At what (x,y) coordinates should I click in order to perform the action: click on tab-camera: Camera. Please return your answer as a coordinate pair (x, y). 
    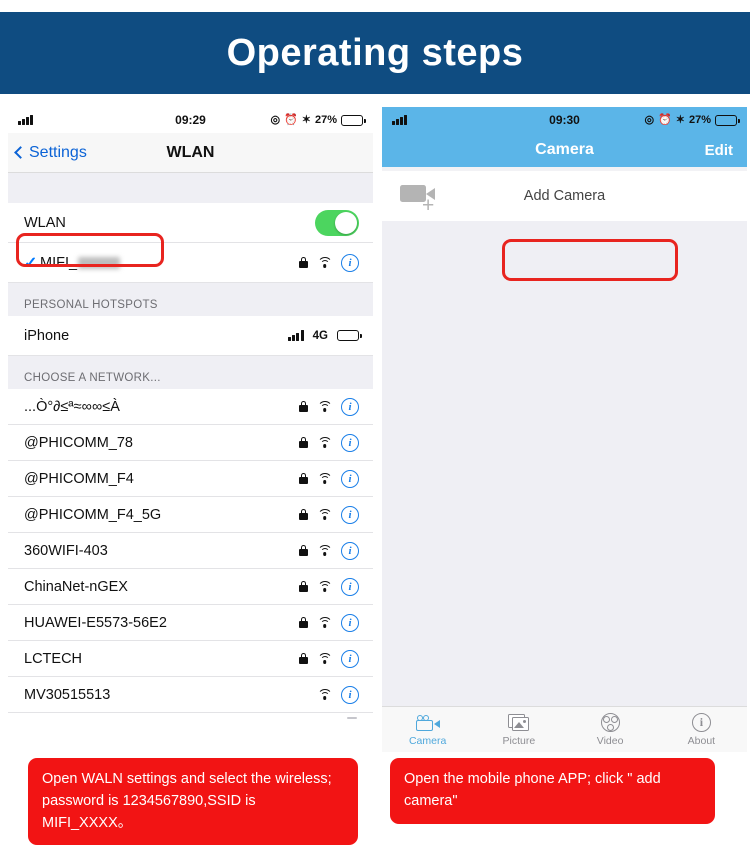
    Looking at the image, I should click on (427, 730).